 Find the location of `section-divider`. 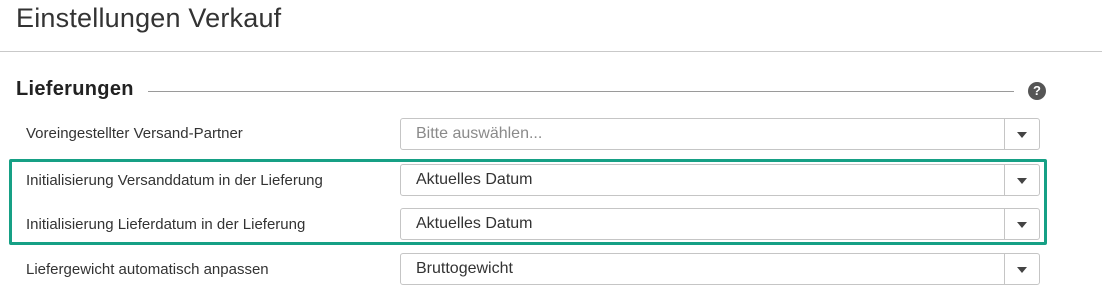

section-divider is located at coordinates (581, 91).